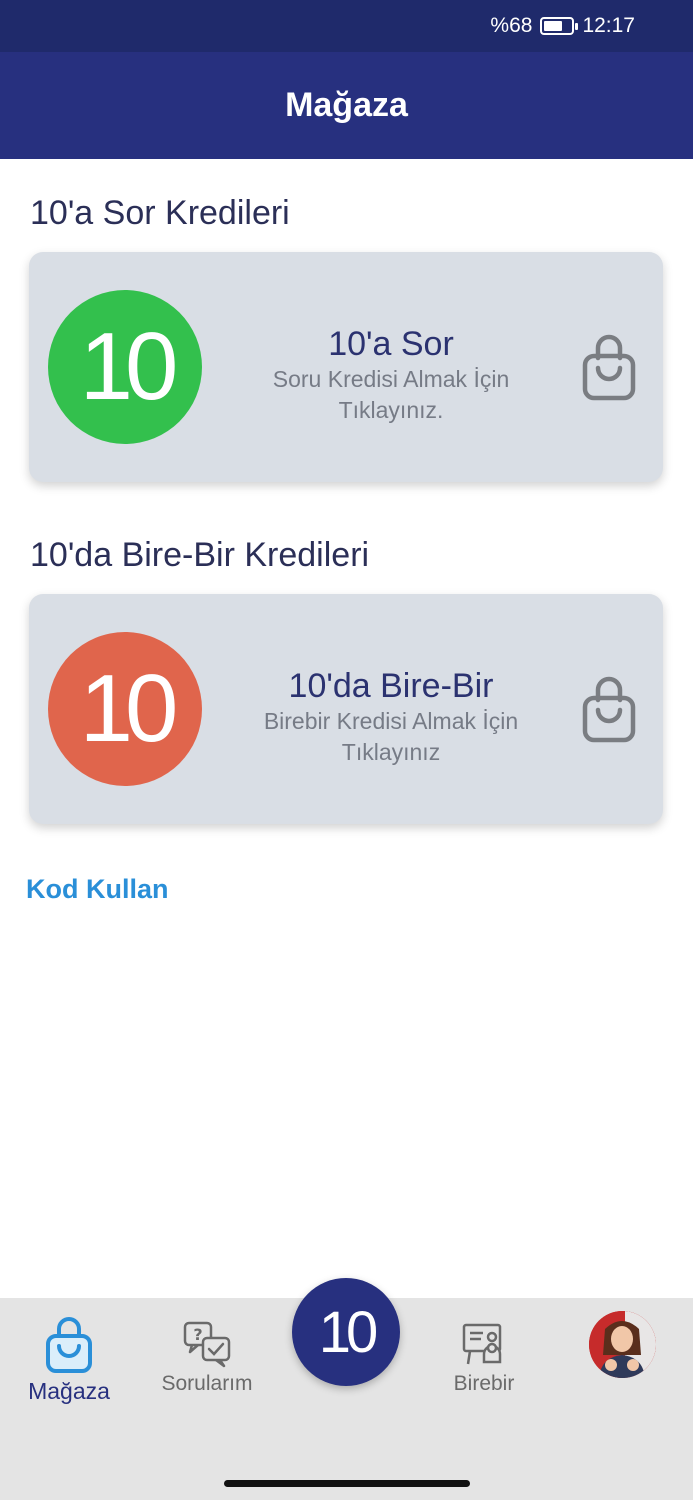 The width and height of the screenshot is (693, 1500). I want to click on question-chat-icon: ?, so click(207, 1344).